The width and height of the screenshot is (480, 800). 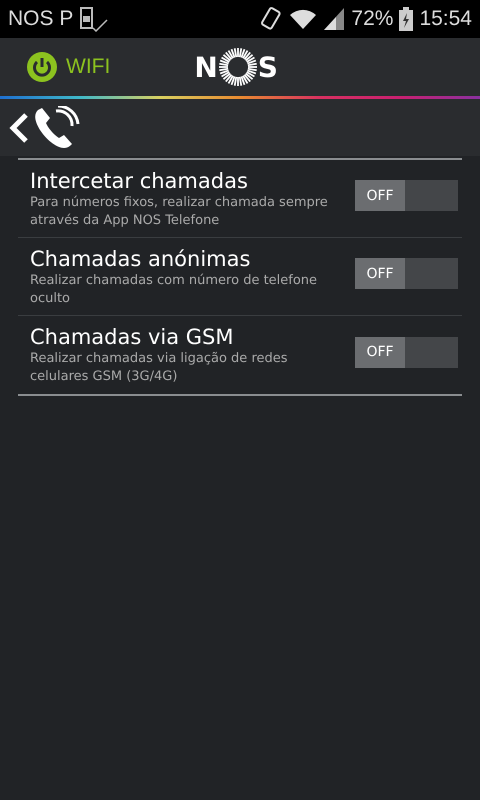 What do you see at coordinates (179, 212) in the screenshot?
I see `setting-description: Para números fixos, realizar chamada sempre através da App NOS Telefone` at bounding box center [179, 212].